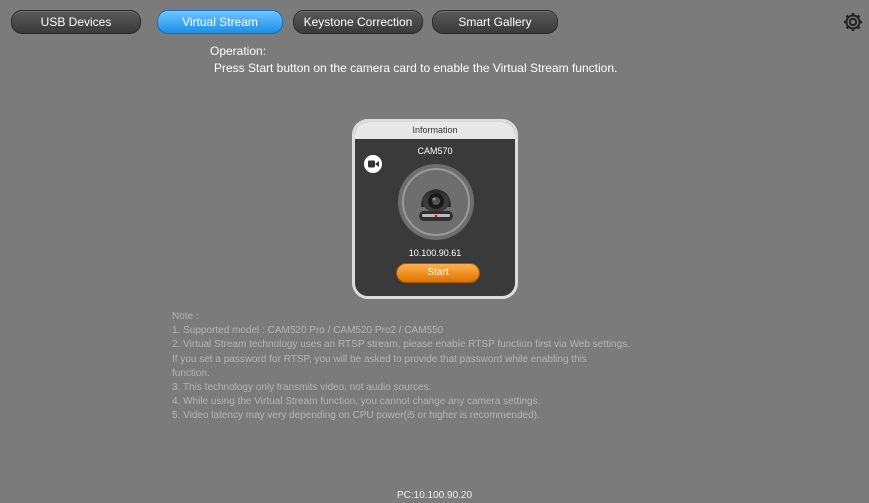 Image resolution: width=869 pixels, height=503 pixels. I want to click on ptz-camera-icon, so click(436, 202).